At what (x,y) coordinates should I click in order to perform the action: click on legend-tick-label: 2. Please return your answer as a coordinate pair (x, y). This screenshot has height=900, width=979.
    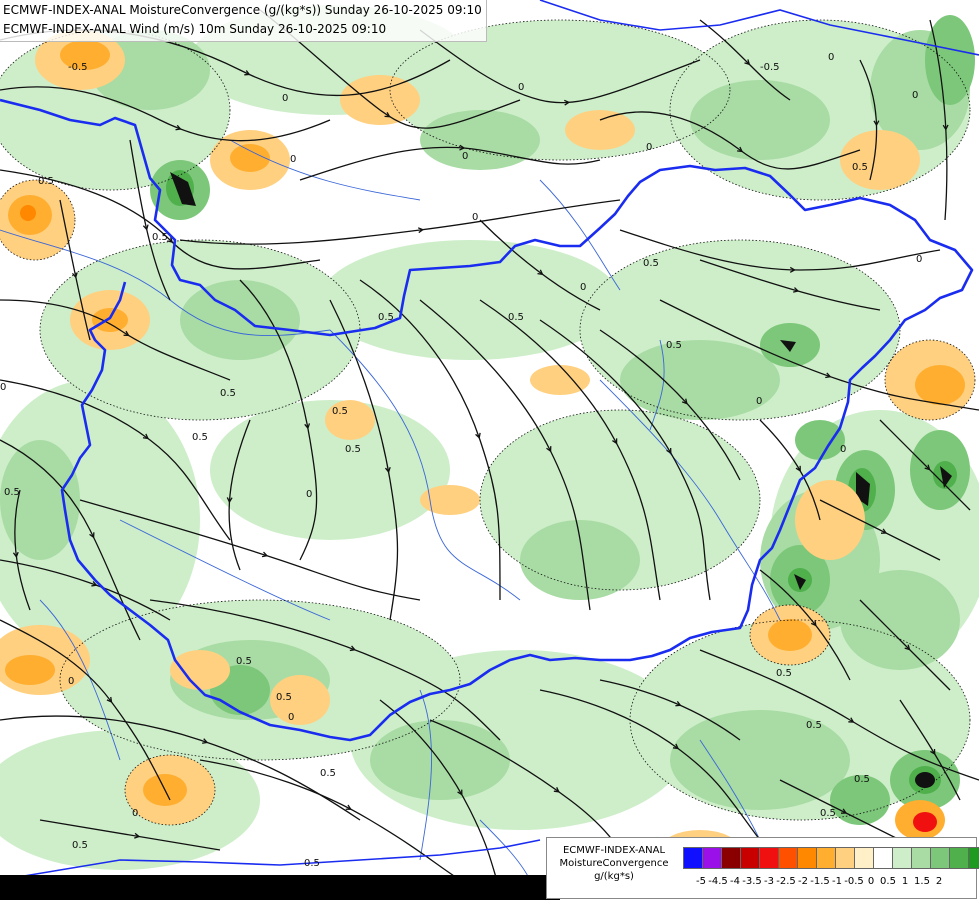
    Looking at the image, I should click on (939, 881).